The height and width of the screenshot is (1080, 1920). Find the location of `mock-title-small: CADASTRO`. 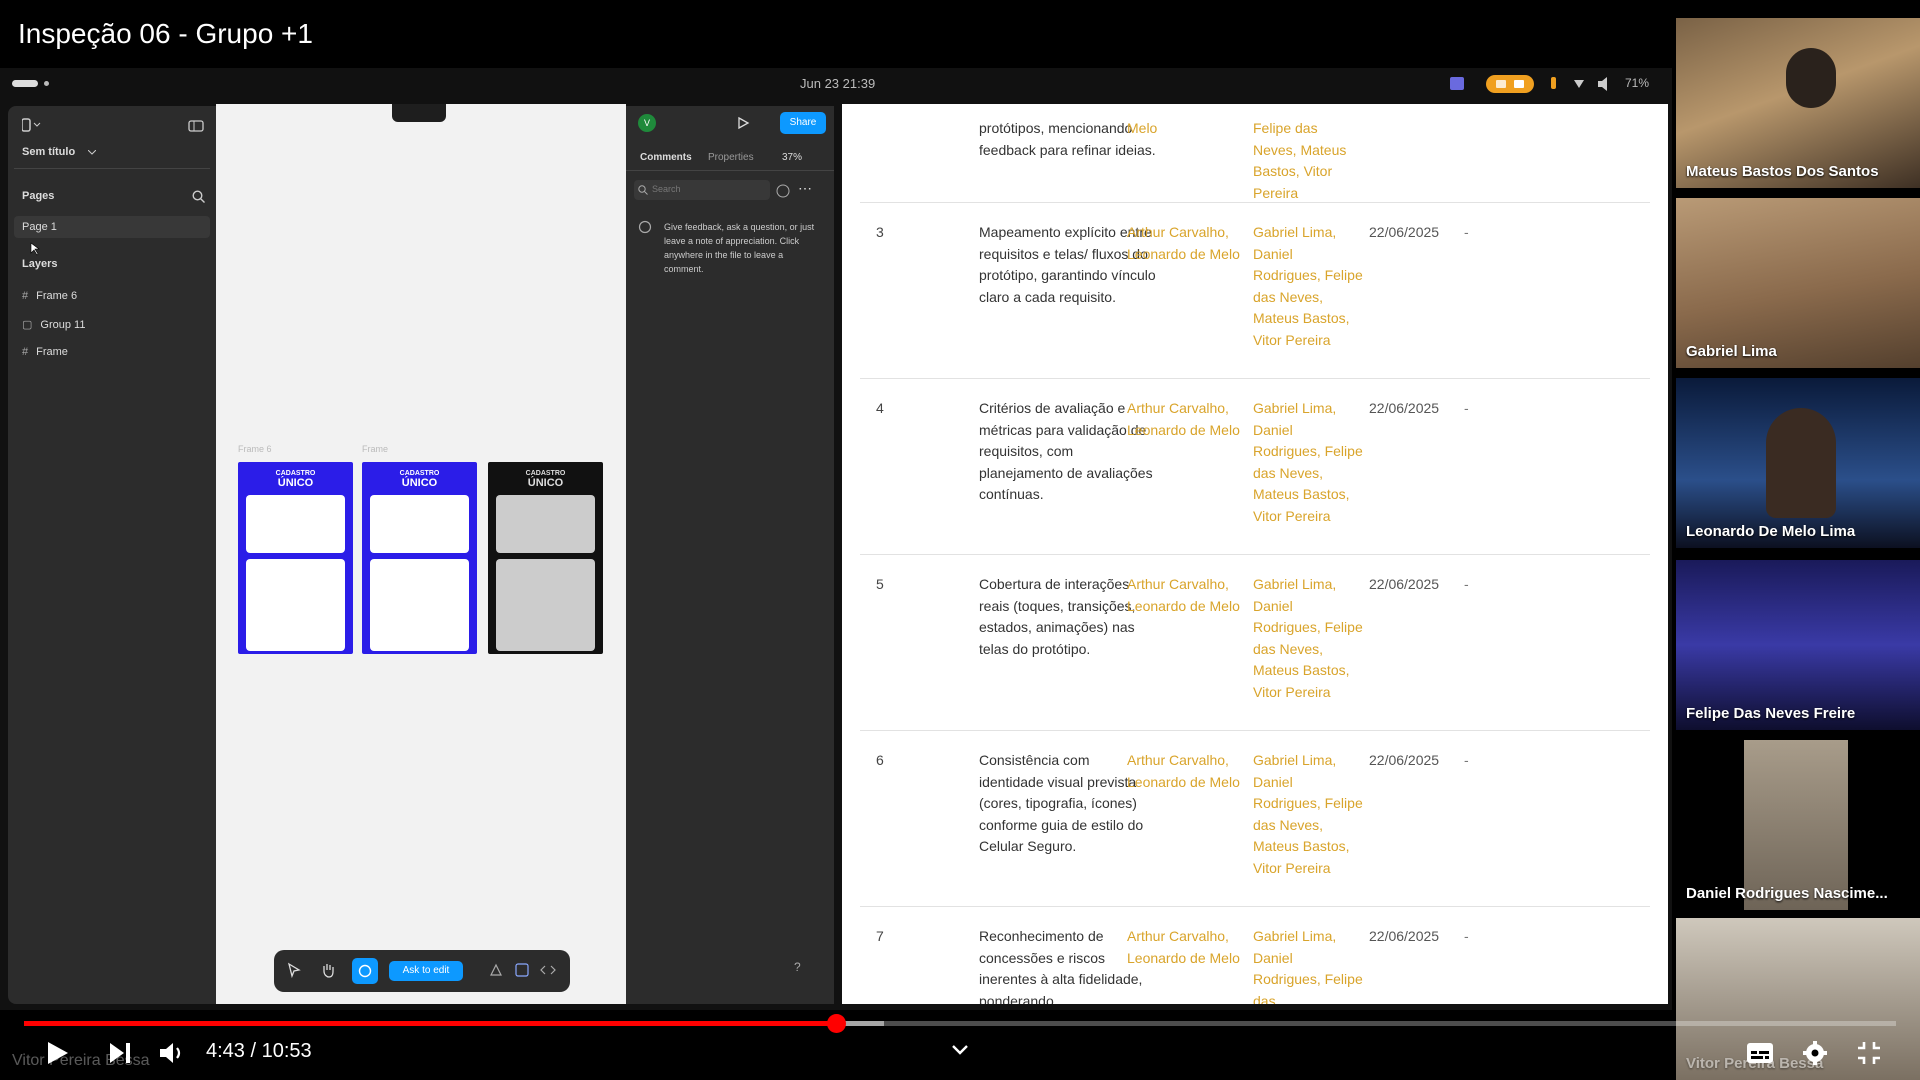

mock-title-small: CADASTRO is located at coordinates (419, 473).